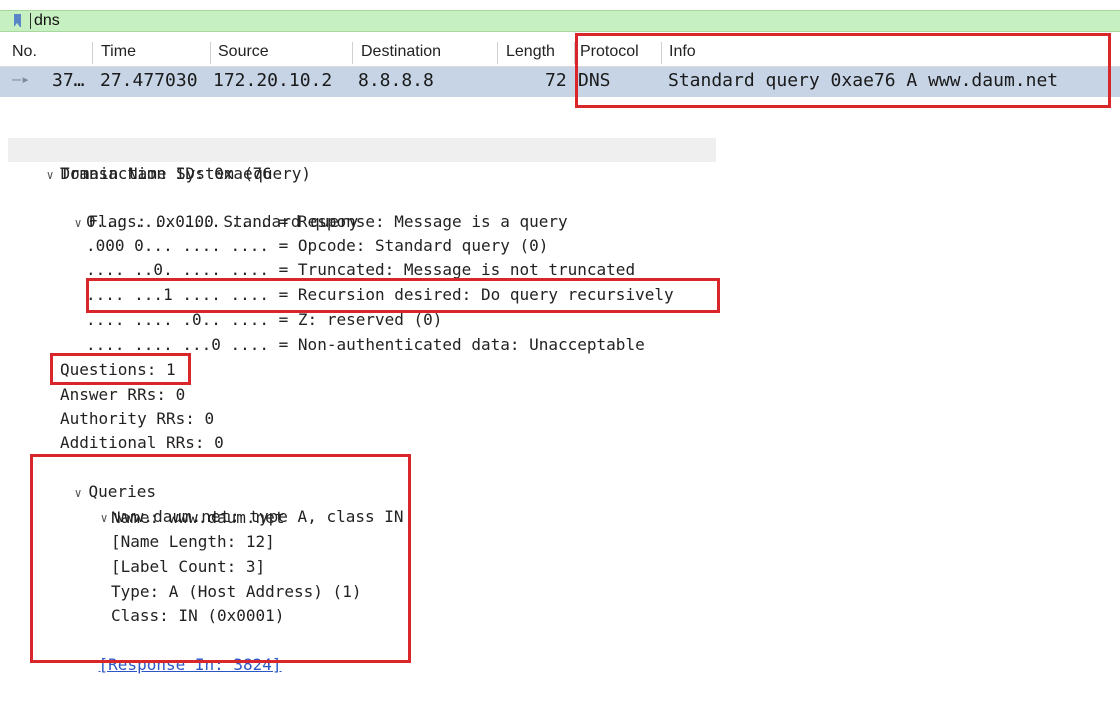 This screenshot has height=701, width=1120. What do you see at coordinates (594, 80) in the screenshot?
I see `packet-protocol: DNS` at bounding box center [594, 80].